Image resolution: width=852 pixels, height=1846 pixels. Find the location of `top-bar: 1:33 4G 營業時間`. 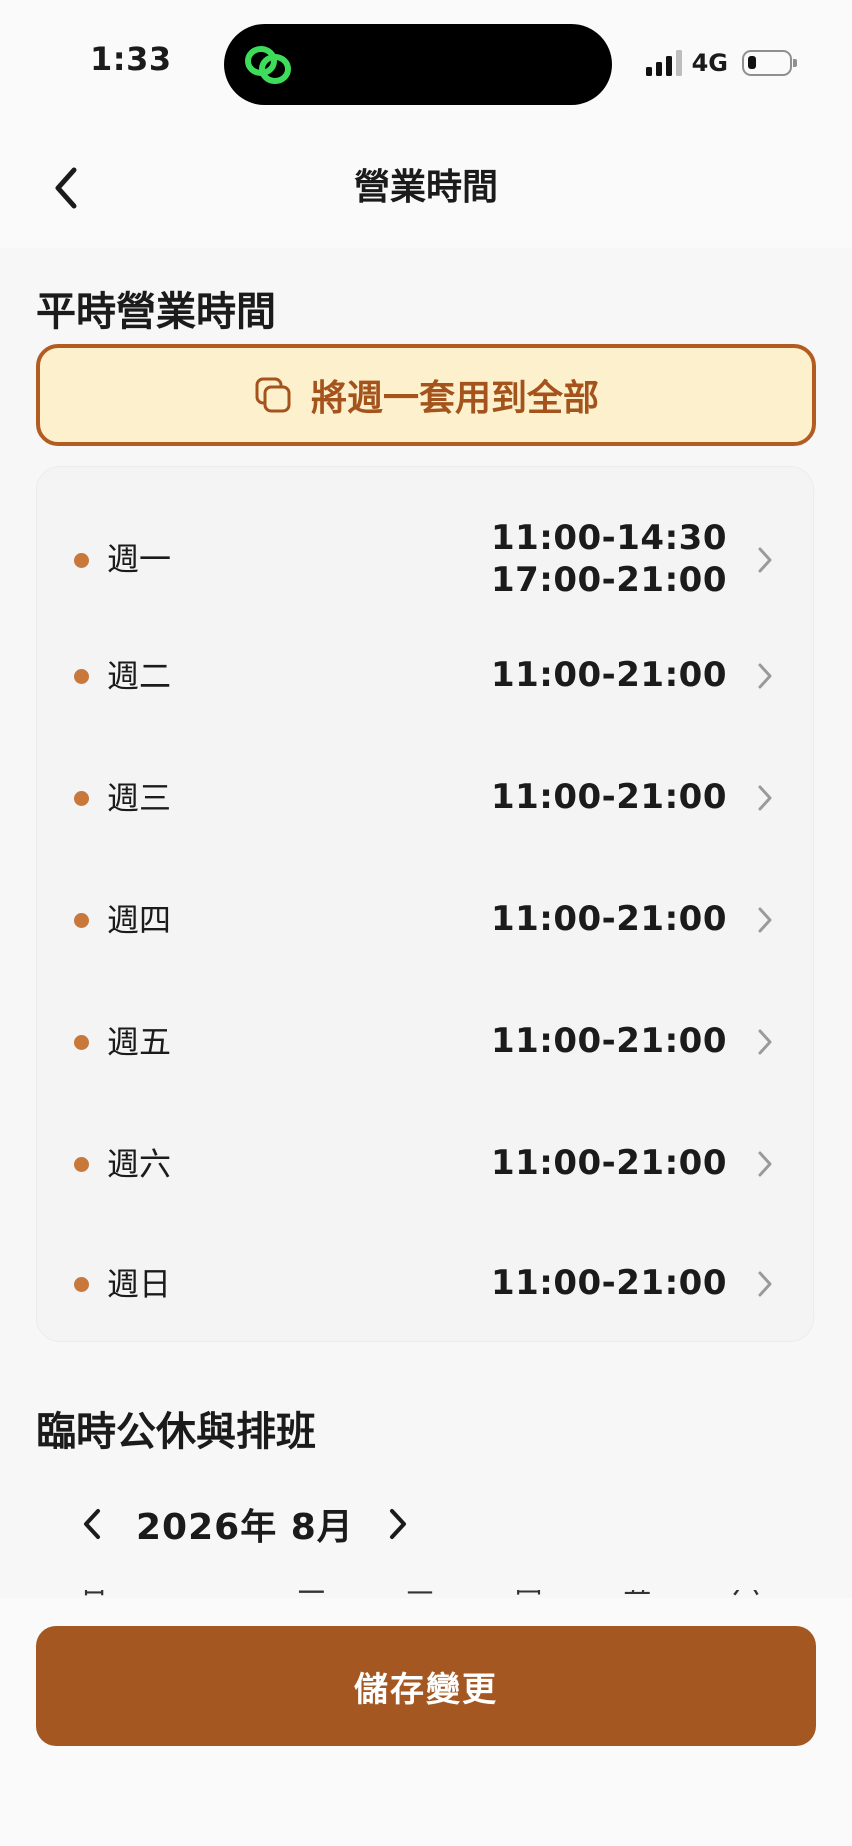

top-bar: 1:33 4G 營業時間 is located at coordinates (426, 124).